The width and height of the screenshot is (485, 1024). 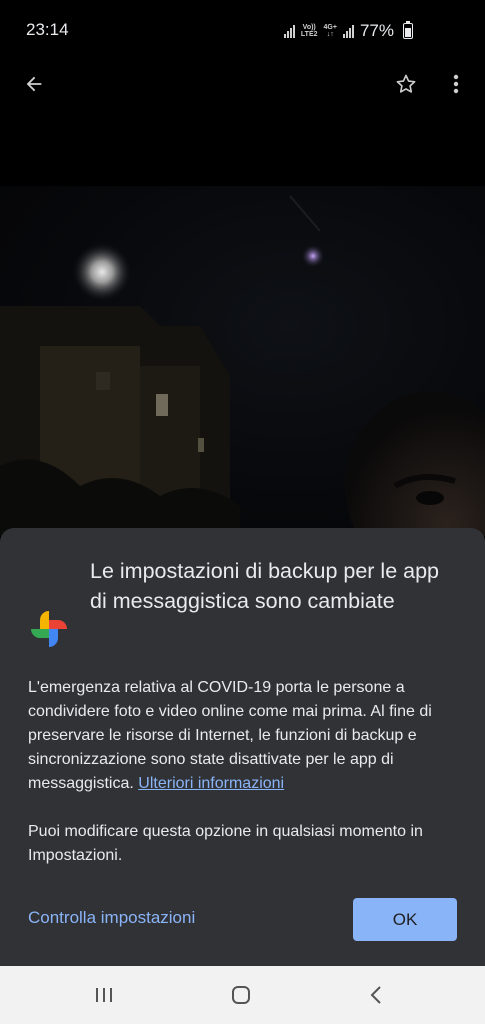 I want to click on back-arrow-icon, so click(x=34, y=84).